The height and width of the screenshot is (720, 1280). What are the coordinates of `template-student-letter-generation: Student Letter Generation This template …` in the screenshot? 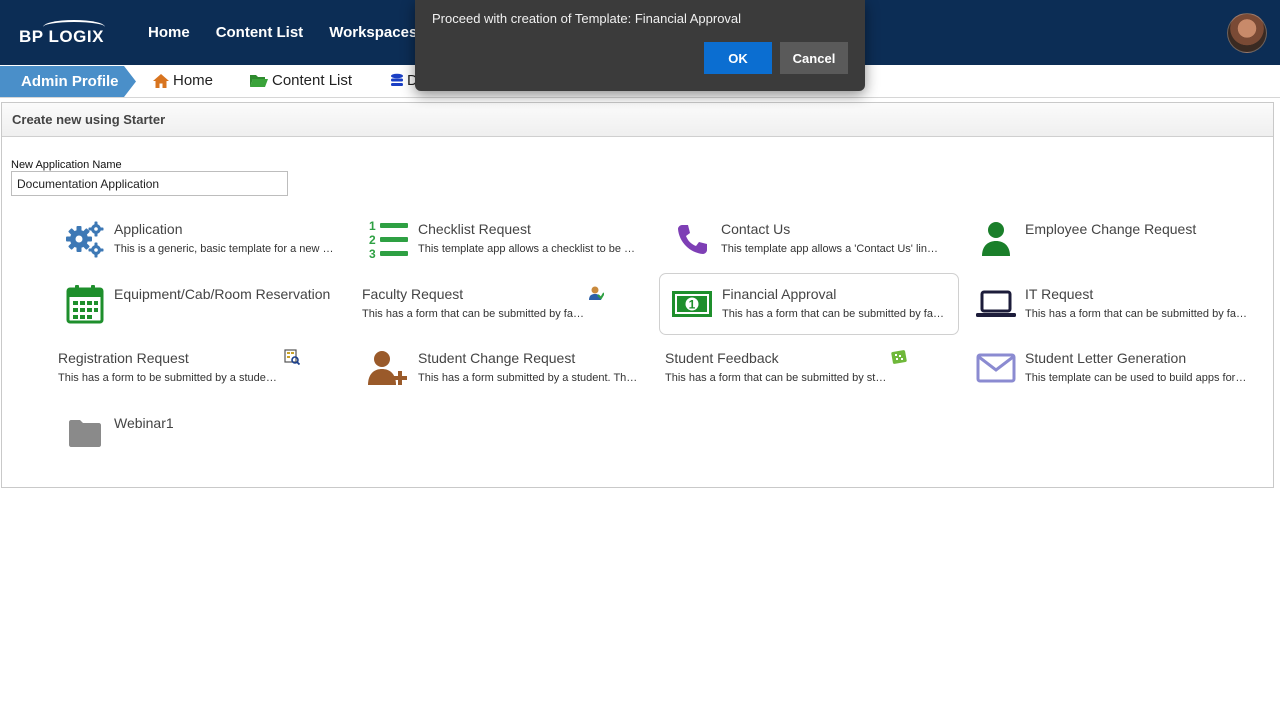 It's located at (1119, 373).